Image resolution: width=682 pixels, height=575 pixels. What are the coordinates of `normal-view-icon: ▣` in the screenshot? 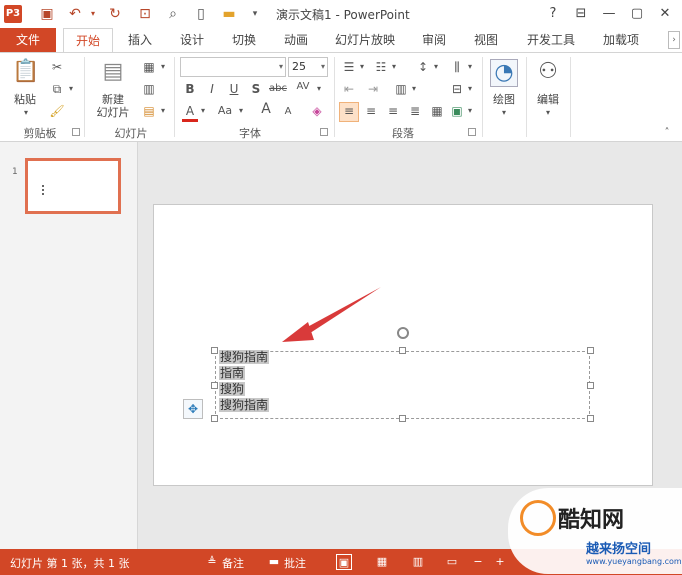 It's located at (344, 562).